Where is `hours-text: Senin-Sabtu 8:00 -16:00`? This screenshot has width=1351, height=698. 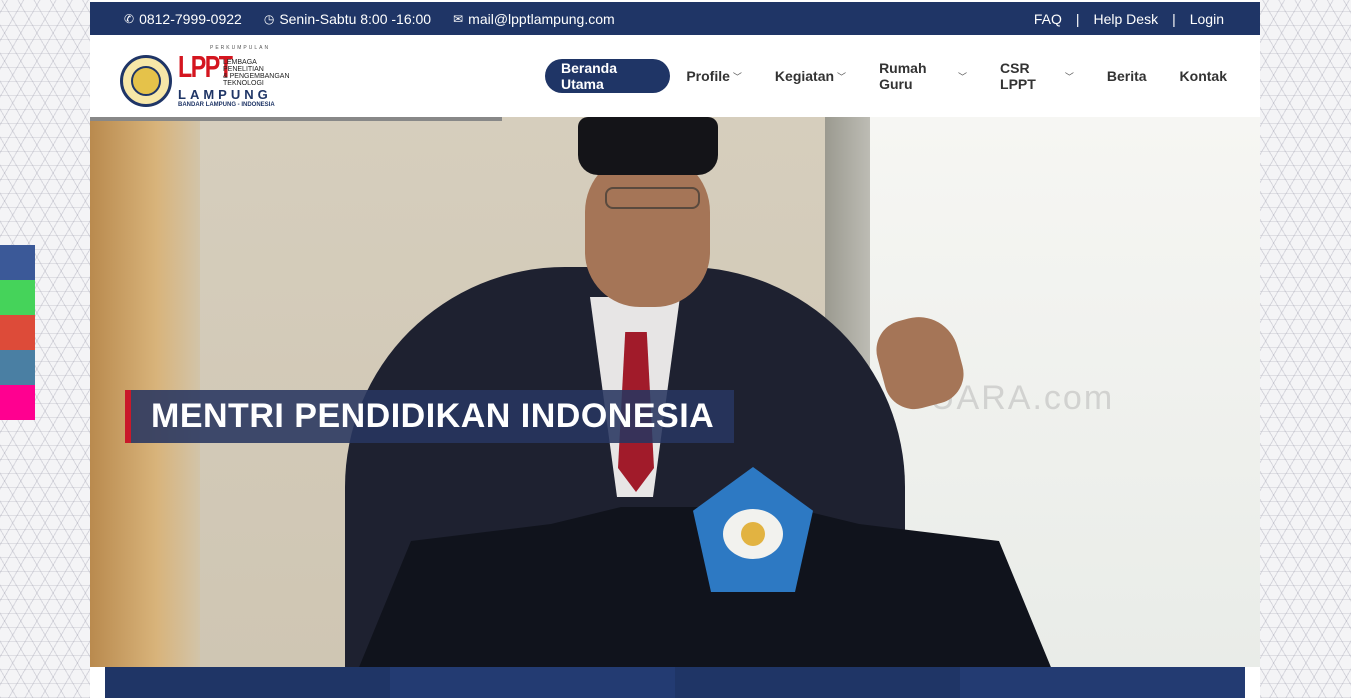 hours-text: Senin-Sabtu 8:00 -16:00 is located at coordinates (355, 18).